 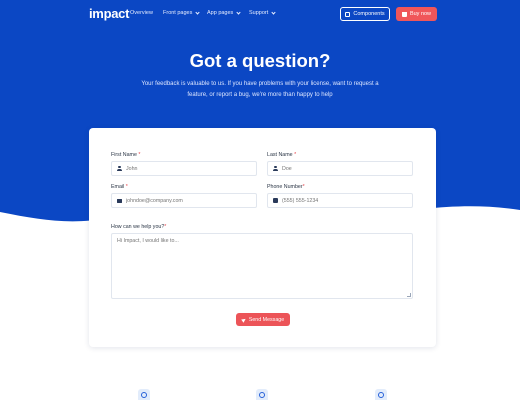 What do you see at coordinates (119, 200) in the screenshot?
I see `envelope-icon` at bounding box center [119, 200].